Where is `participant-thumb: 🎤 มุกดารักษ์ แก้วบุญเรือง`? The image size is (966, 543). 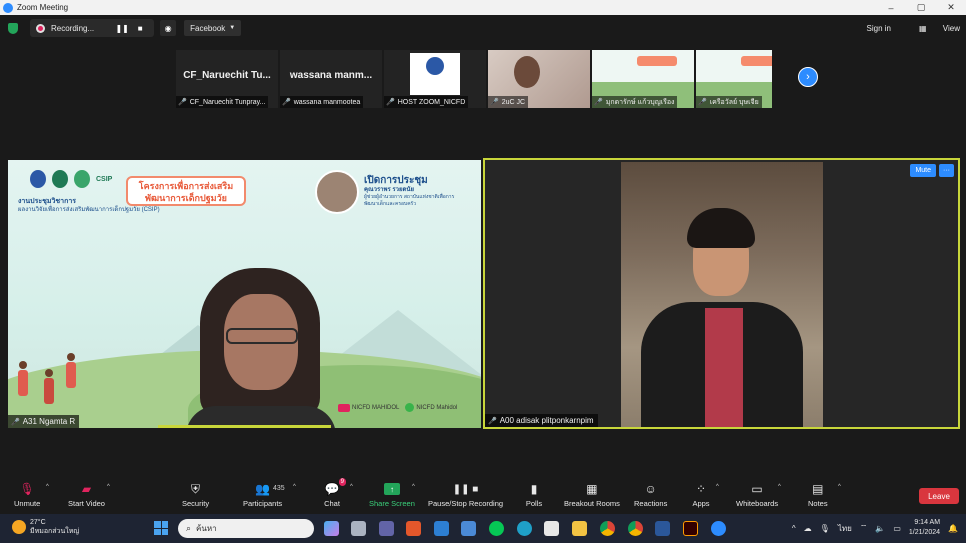 participant-thumb: 🎤 มุกดารักษ์ แก้วบุญเรือง is located at coordinates (643, 79).